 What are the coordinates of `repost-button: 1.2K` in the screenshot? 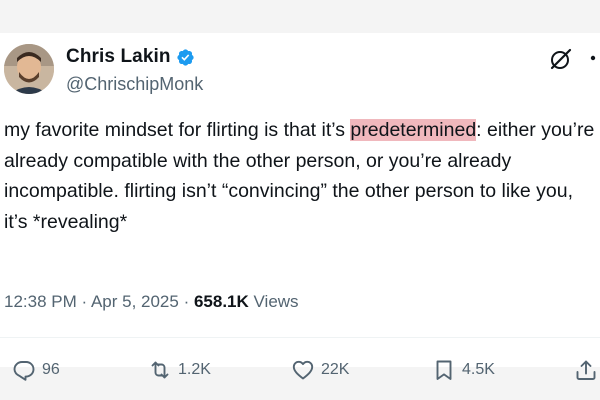 It's located at (179, 370).